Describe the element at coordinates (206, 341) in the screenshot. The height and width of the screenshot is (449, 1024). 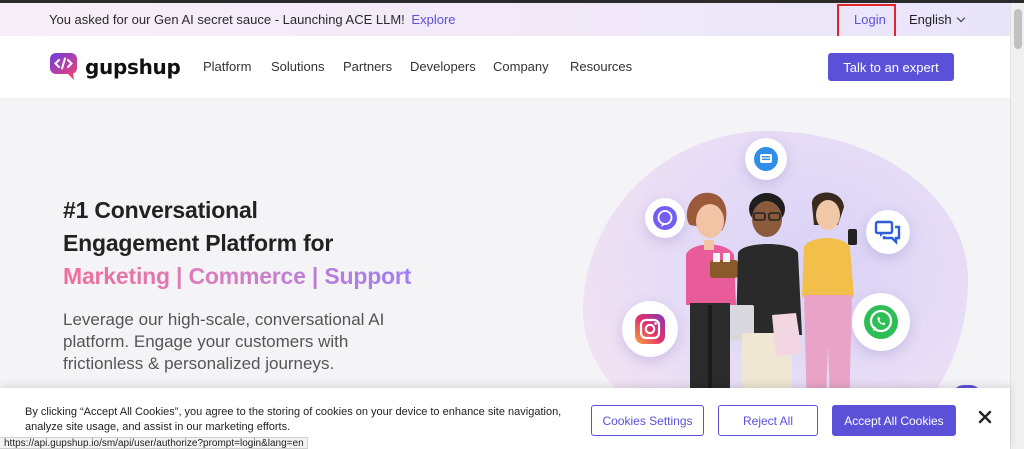
I see `hero-subtext-line-2: platform. Engage your customers with` at that location.